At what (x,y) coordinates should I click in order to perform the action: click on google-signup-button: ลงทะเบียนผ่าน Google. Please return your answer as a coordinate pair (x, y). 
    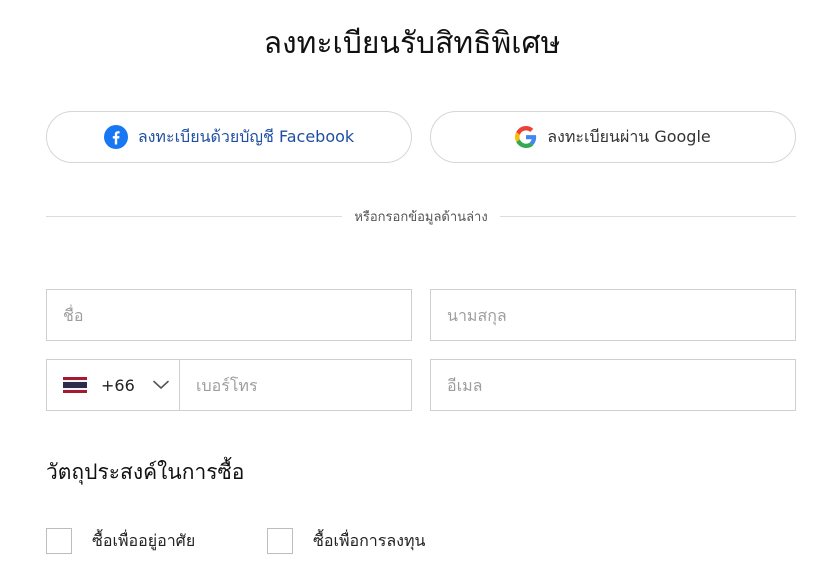
    Looking at the image, I should click on (613, 137).